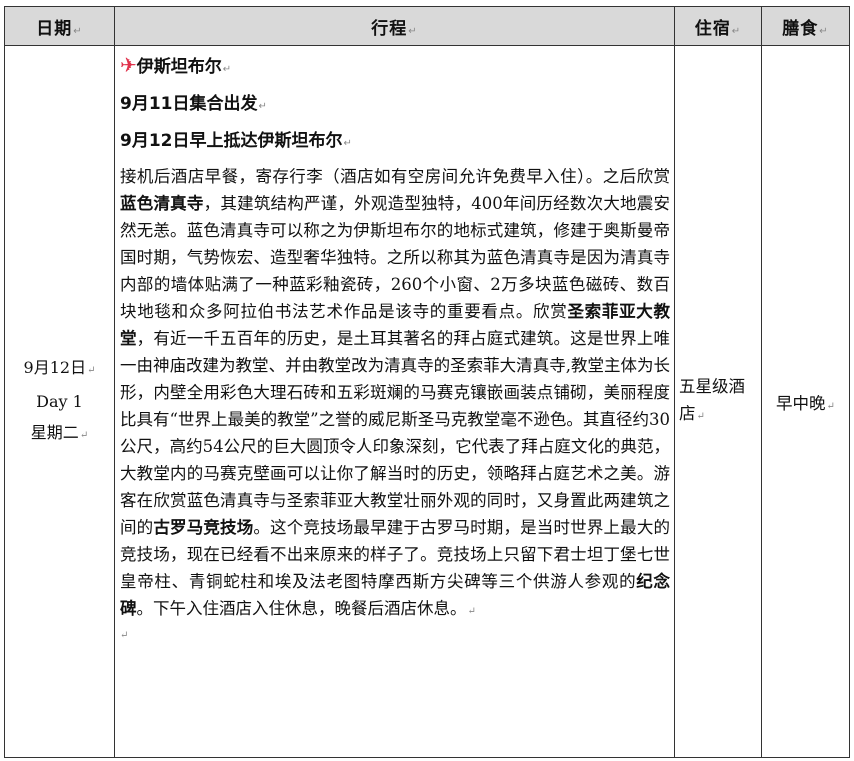  Describe the element at coordinates (176, 65) in the screenshot. I see `city-heading: ✈伊斯坦布尔↵` at that location.